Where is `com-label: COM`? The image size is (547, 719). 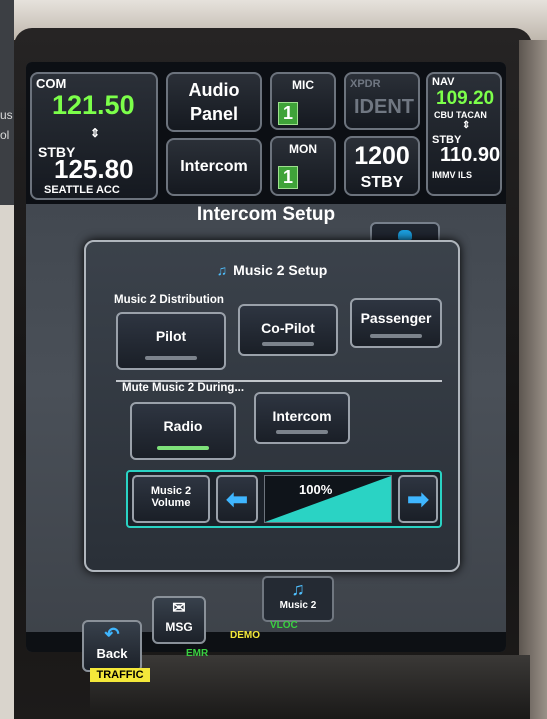
com-label: COM is located at coordinates (51, 83).